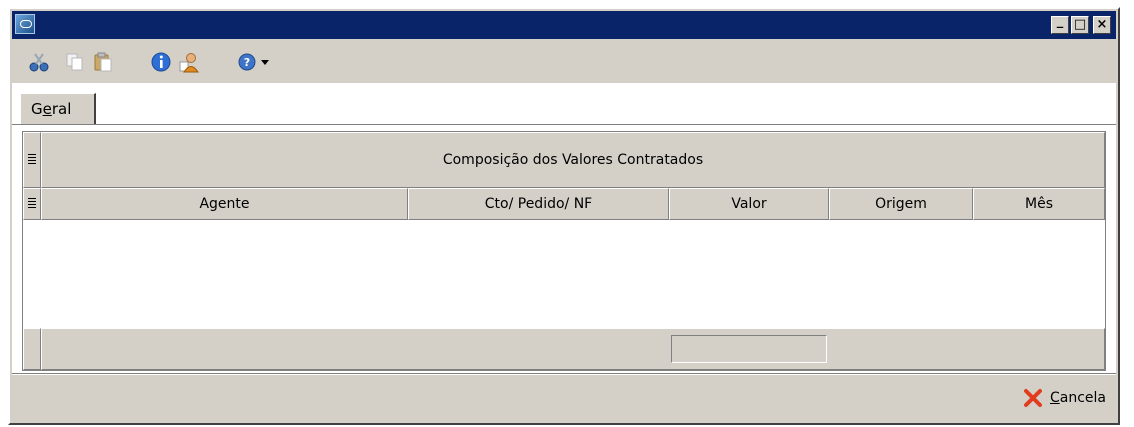 This screenshot has height=427, width=1134. Describe the element at coordinates (161, 62) in the screenshot. I see `info-icon` at that location.